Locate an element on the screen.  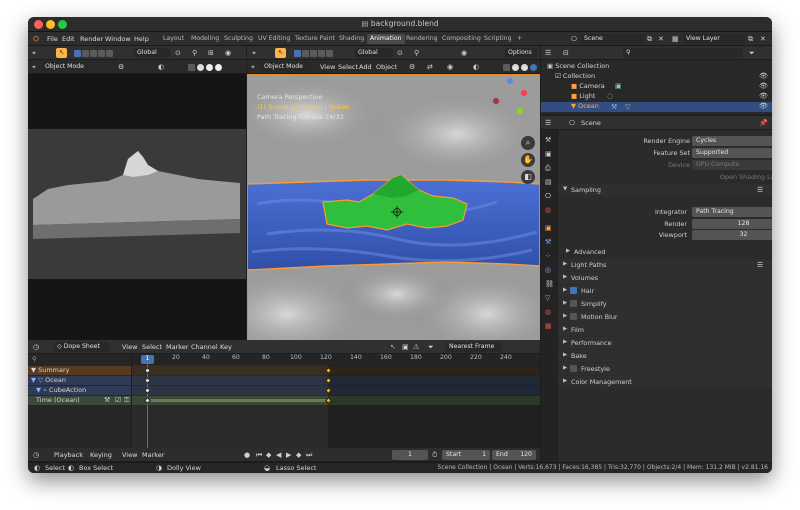
main-select-new-icon is located at coordinates (297, 53).